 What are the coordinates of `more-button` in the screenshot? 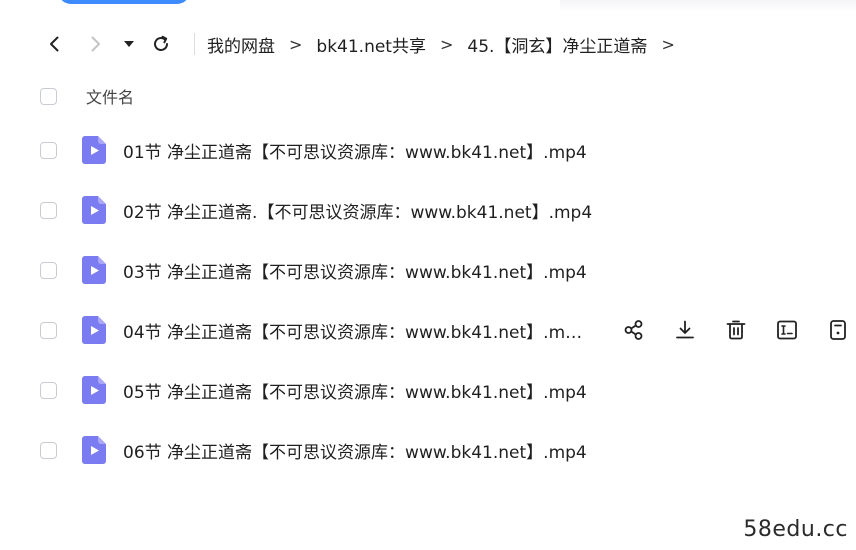 It's located at (838, 330).